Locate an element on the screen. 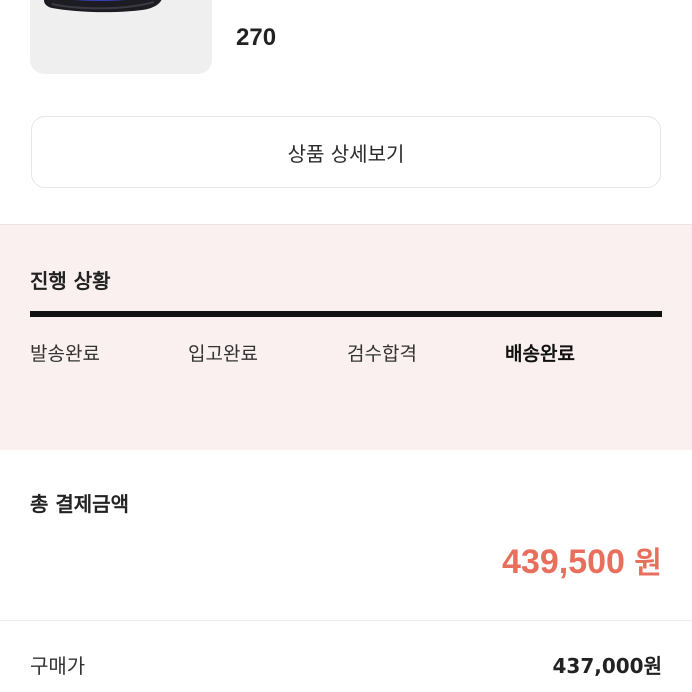 This screenshot has height=692, width=692. product-thumbnail is located at coordinates (121, 37).